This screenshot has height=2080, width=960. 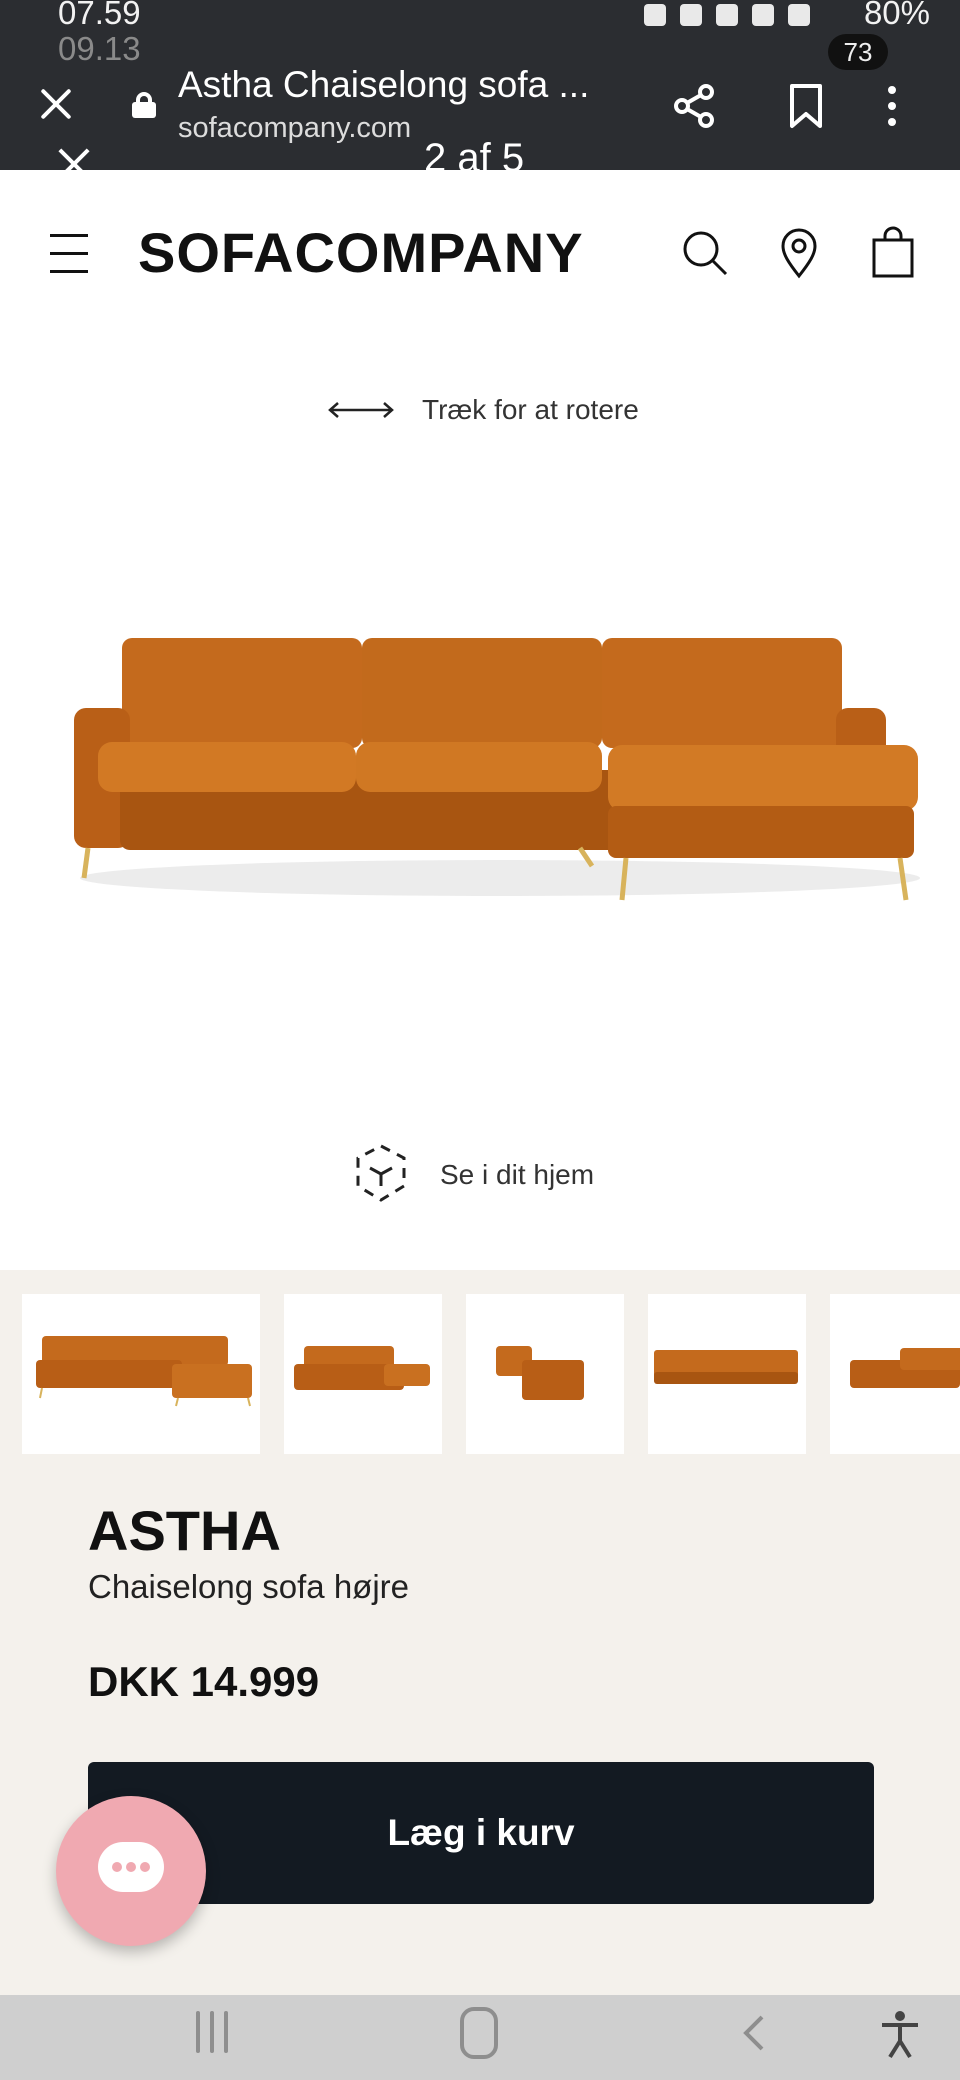 I want to click on chat-button, so click(x=131, y=1871).